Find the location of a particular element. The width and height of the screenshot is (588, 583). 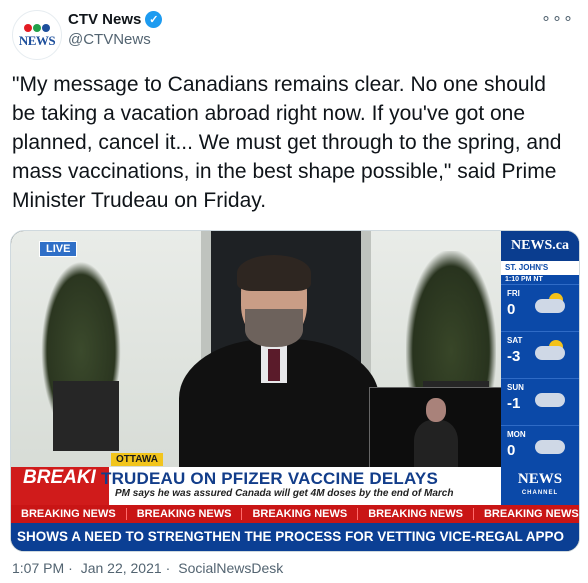

tweet-time: 1:07 PM is located at coordinates (38, 568).